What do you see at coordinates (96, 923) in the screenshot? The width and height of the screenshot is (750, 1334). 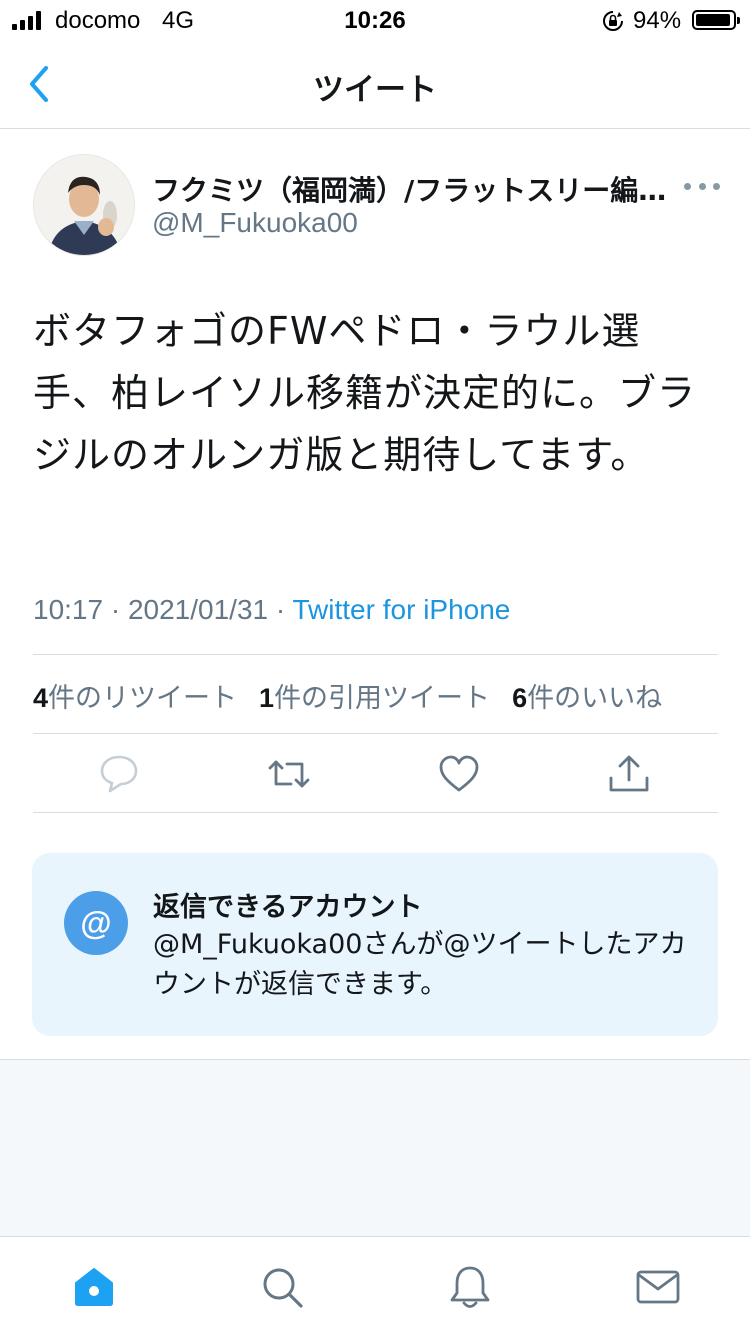 I see `at-sign-icon: @` at bounding box center [96, 923].